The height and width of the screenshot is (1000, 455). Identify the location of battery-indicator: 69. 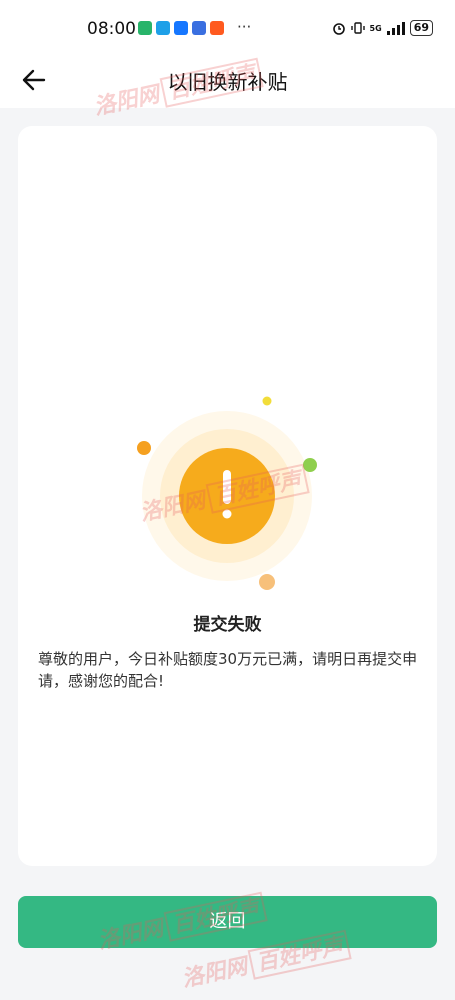
(421, 28).